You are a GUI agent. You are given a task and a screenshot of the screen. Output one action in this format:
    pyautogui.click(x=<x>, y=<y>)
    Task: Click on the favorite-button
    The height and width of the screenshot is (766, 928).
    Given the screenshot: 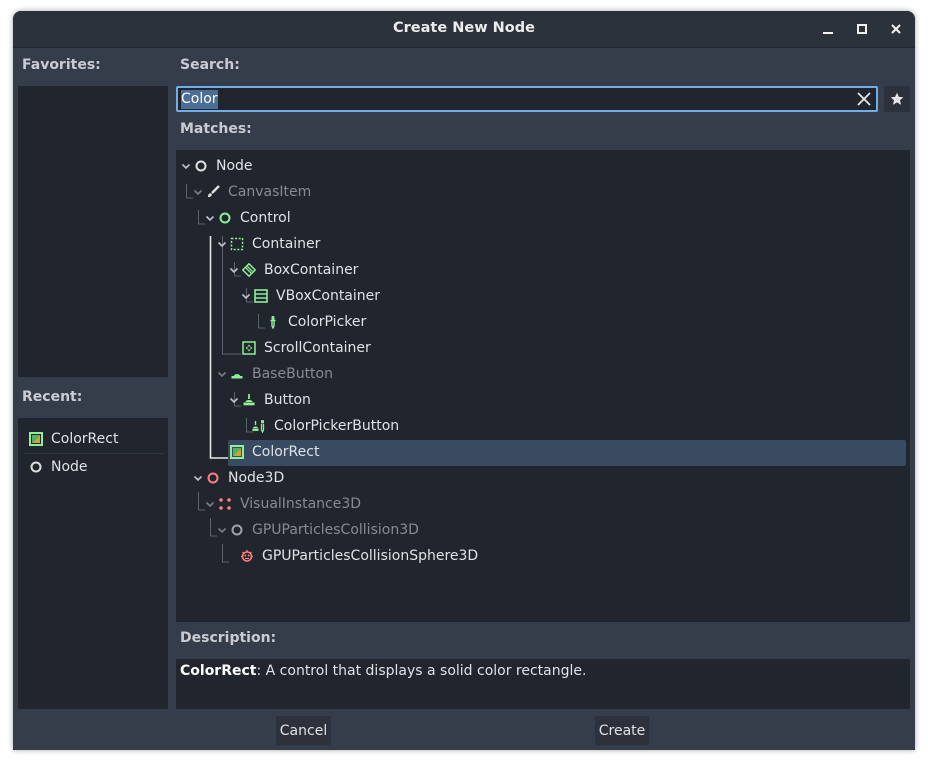 What is the action you would take?
    pyautogui.click(x=897, y=99)
    